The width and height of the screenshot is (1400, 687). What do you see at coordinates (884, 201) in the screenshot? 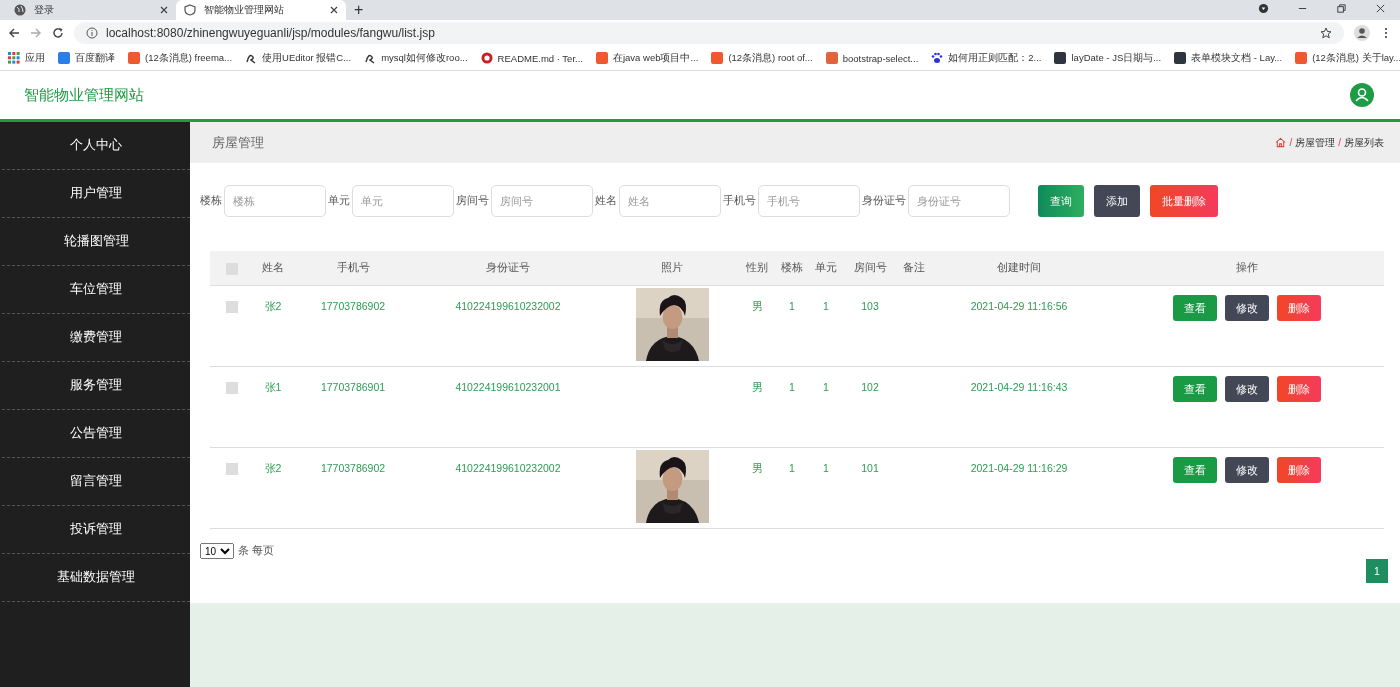
I see `filter-label: 身份证号` at bounding box center [884, 201].